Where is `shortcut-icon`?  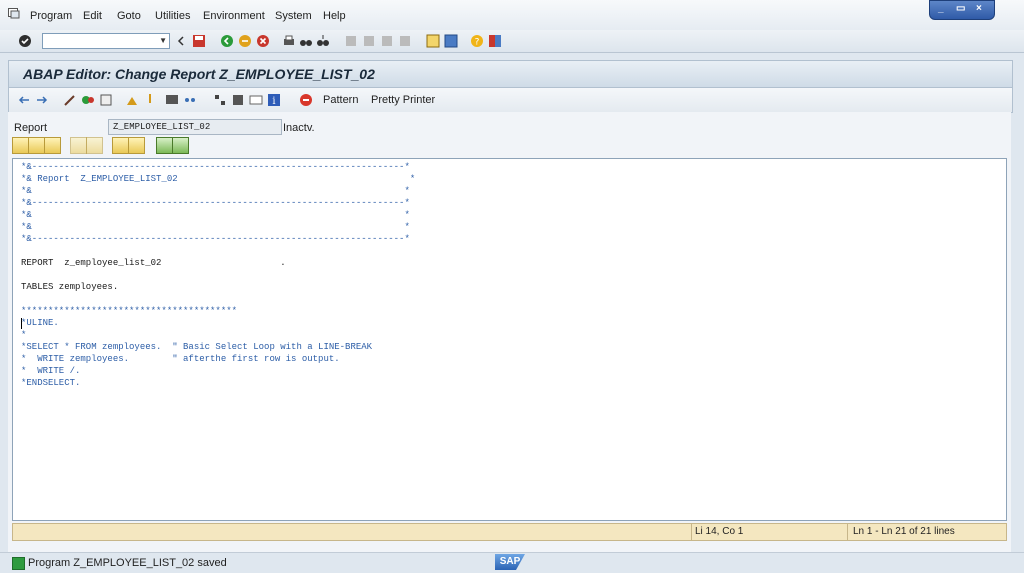
shortcut-icon is located at coordinates (451, 41).